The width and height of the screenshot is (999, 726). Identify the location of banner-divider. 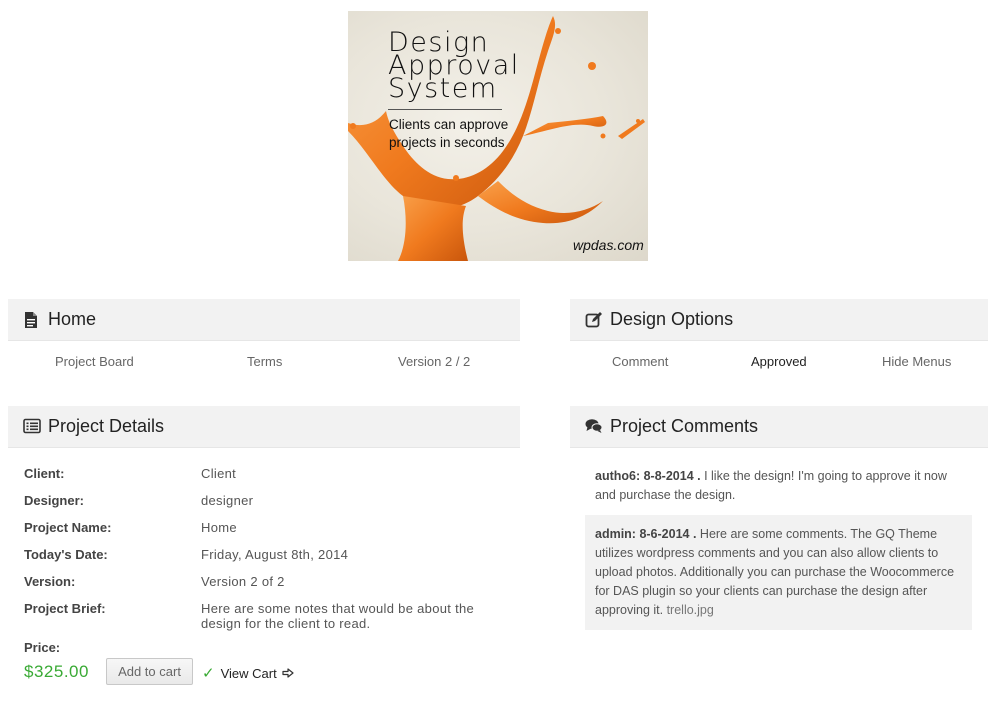
(445, 109).